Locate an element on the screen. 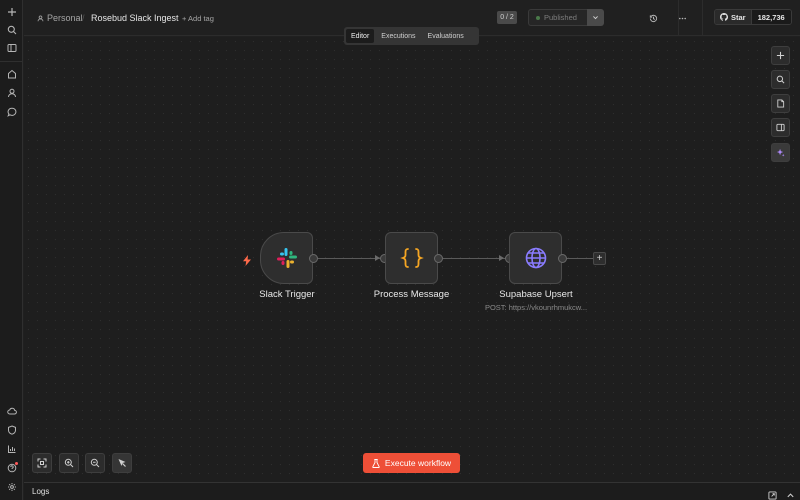 This screenshot has width=800, height=500. node-slack-trigger is located at coordinates (286, 258).